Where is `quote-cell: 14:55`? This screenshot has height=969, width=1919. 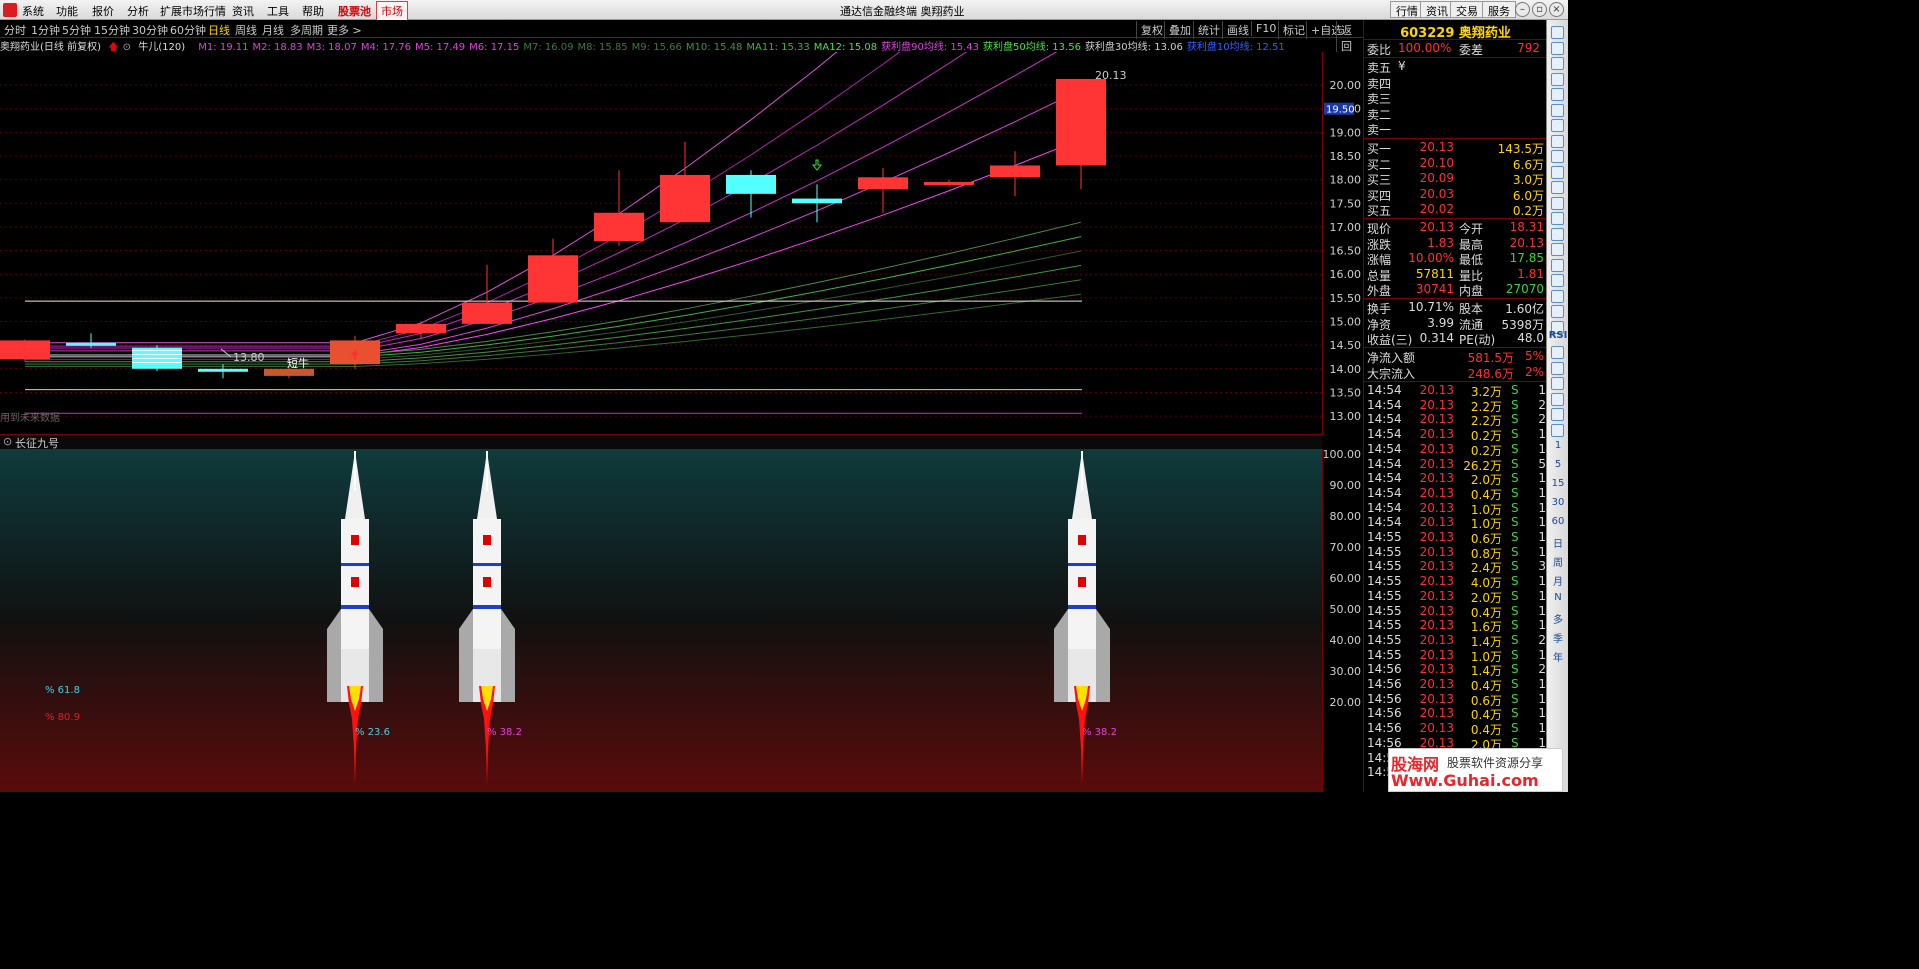 quote-cell: 14:55 is located at coordinates (1384, 654).